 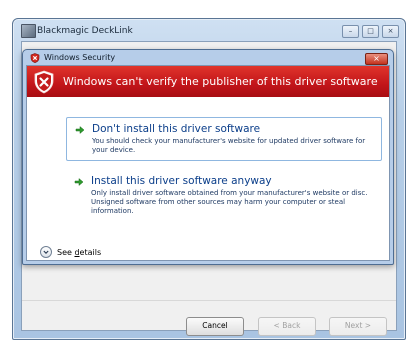 What do you see at coordinates (209, 300) in the screenshot?
I see `footer-divider` at bounding box center [209, 300].